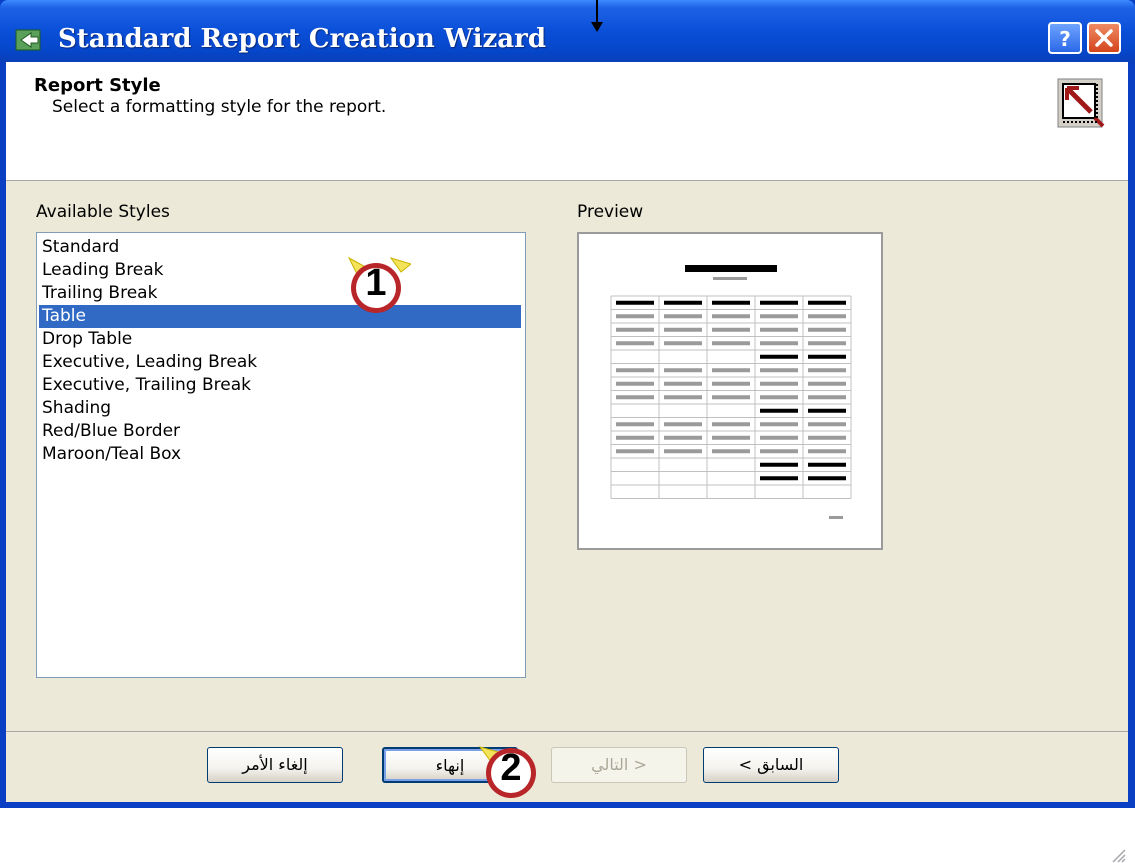  Describe the element at coordinates (97, 85) in the screenshot. I see `page-title: Report Style` at that location.